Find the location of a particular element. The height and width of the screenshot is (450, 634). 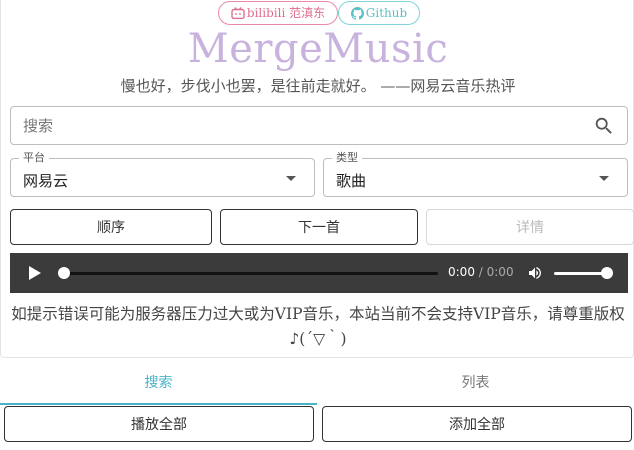

search-icon is located at coordinates (604, 126).